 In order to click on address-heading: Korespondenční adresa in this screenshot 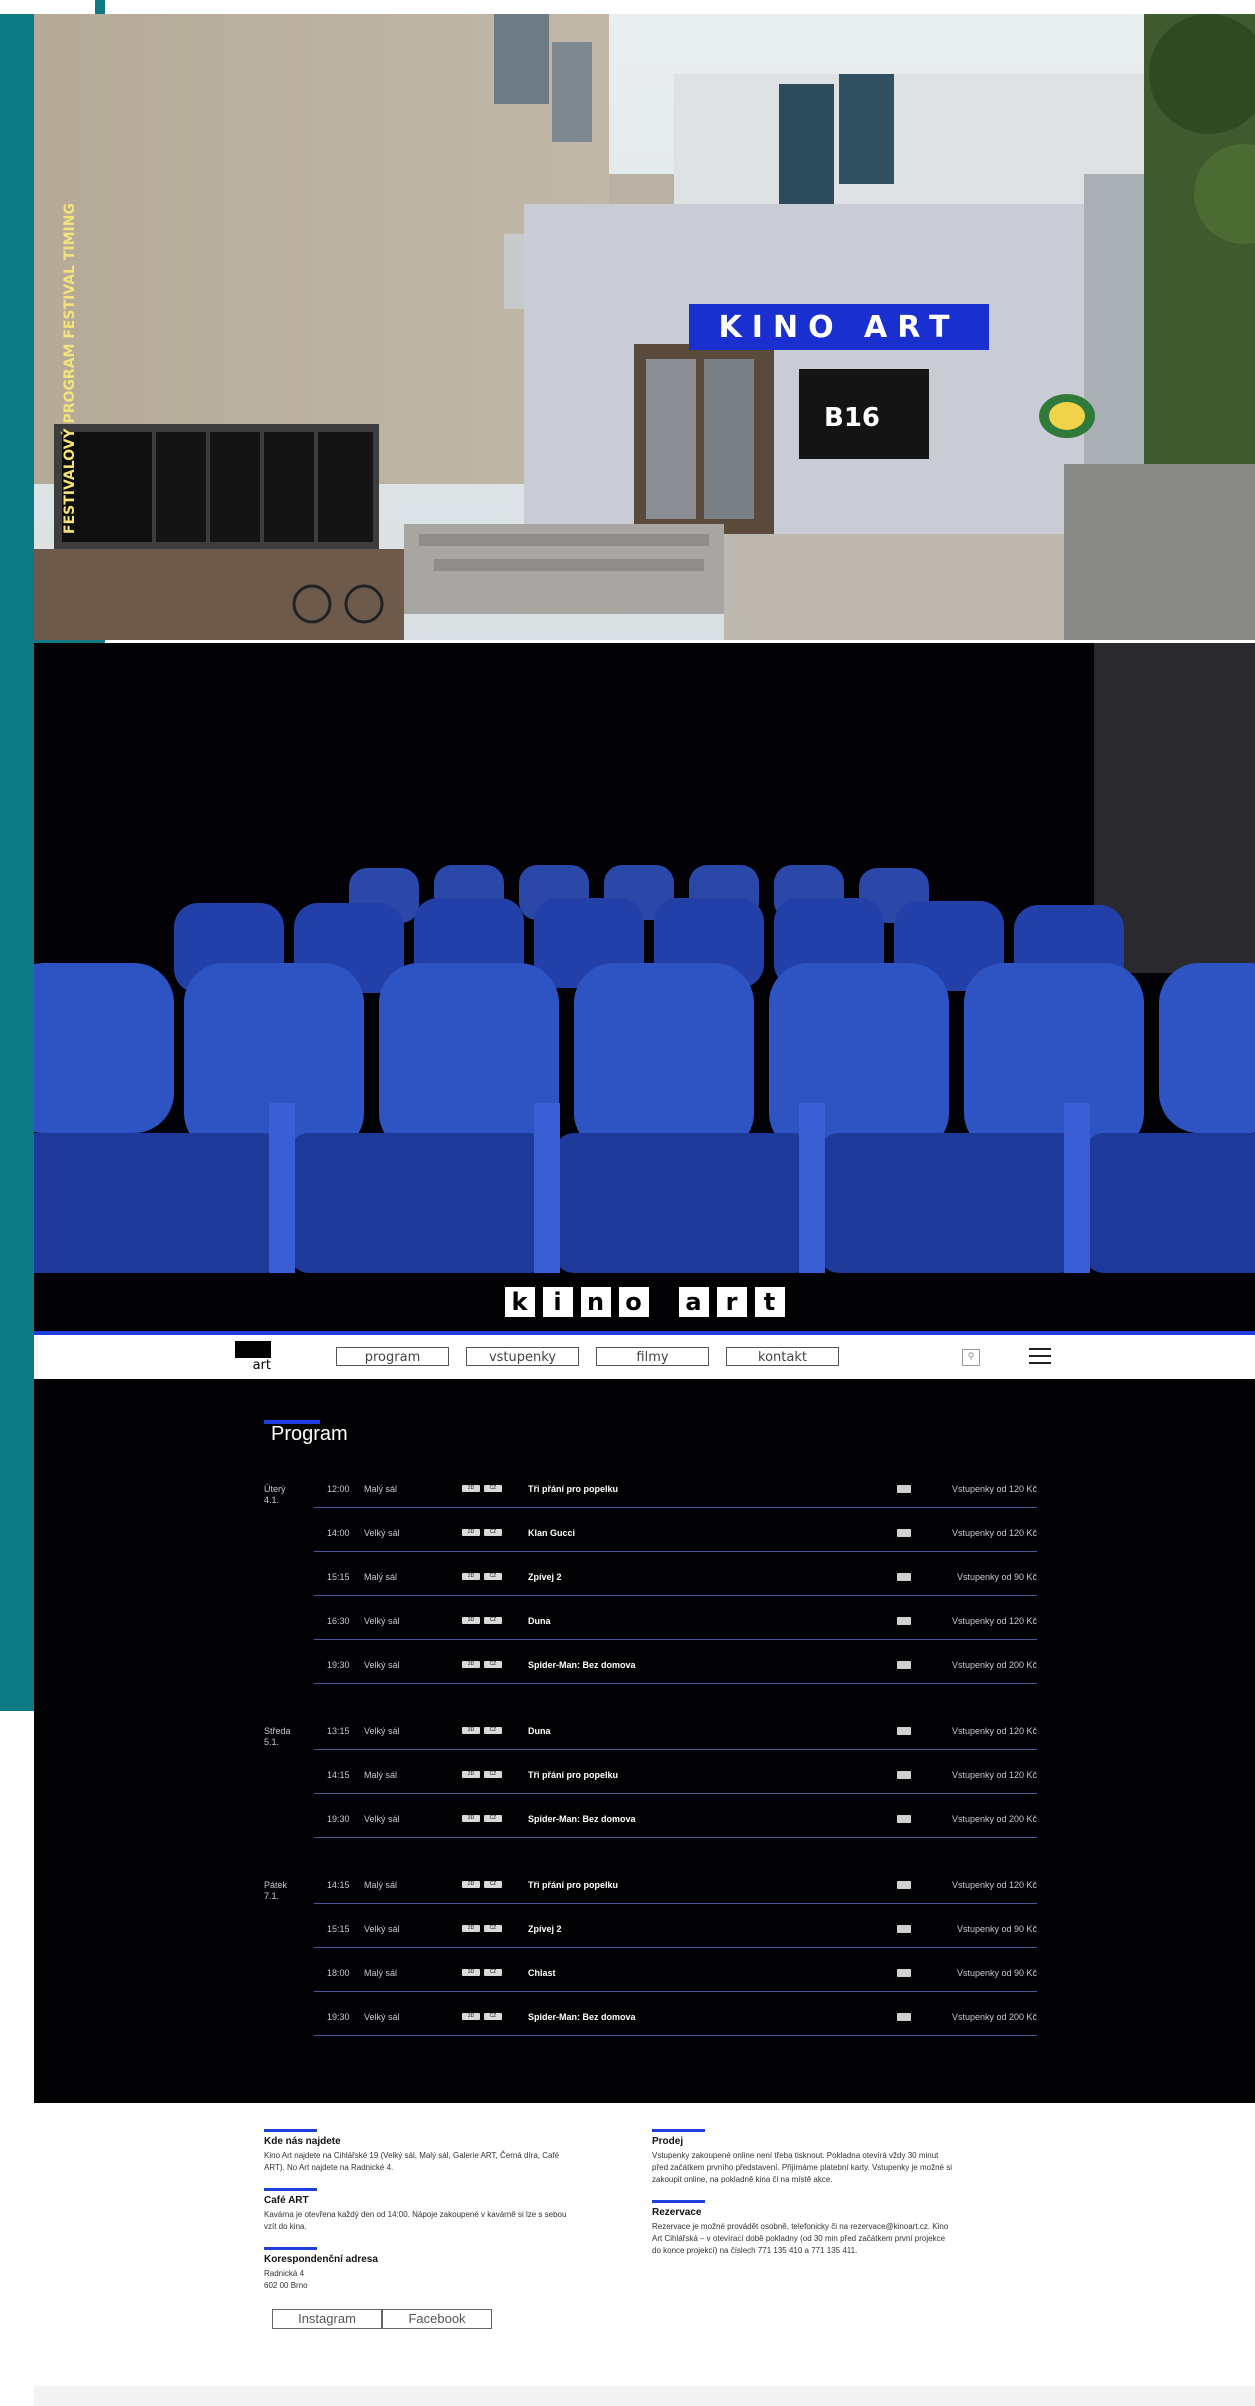, I will do `click(321, 2259)`.